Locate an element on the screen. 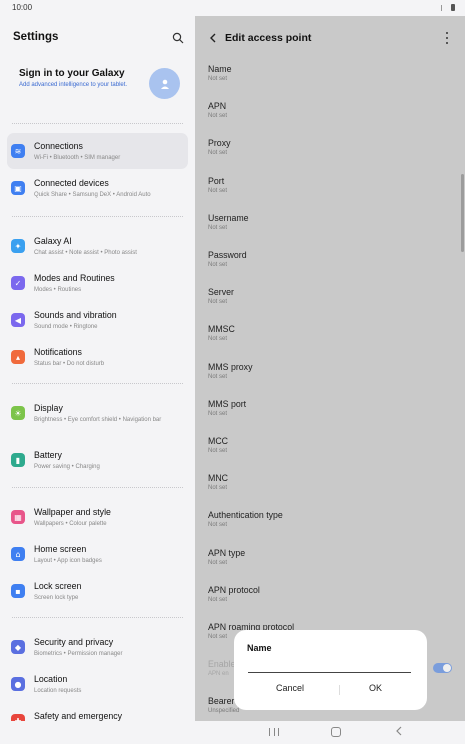 Image resolution: width=465 pixels, height=744 pixels. apn-field-authentication-type: Authentication type Not set is located at coordinates (328, 525).